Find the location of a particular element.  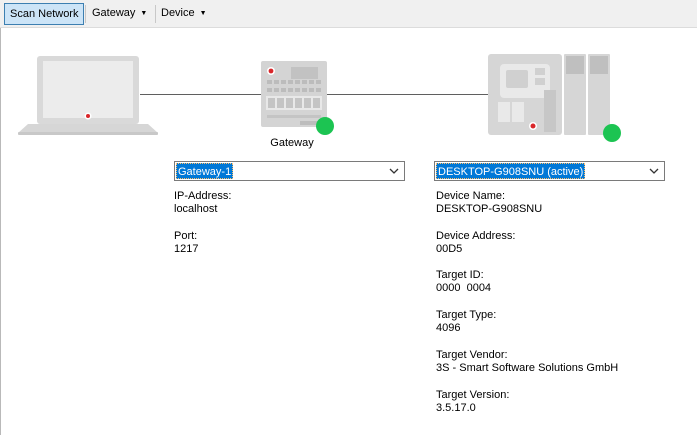

target-type-value: 4096 is located at coordinates (448, 328).